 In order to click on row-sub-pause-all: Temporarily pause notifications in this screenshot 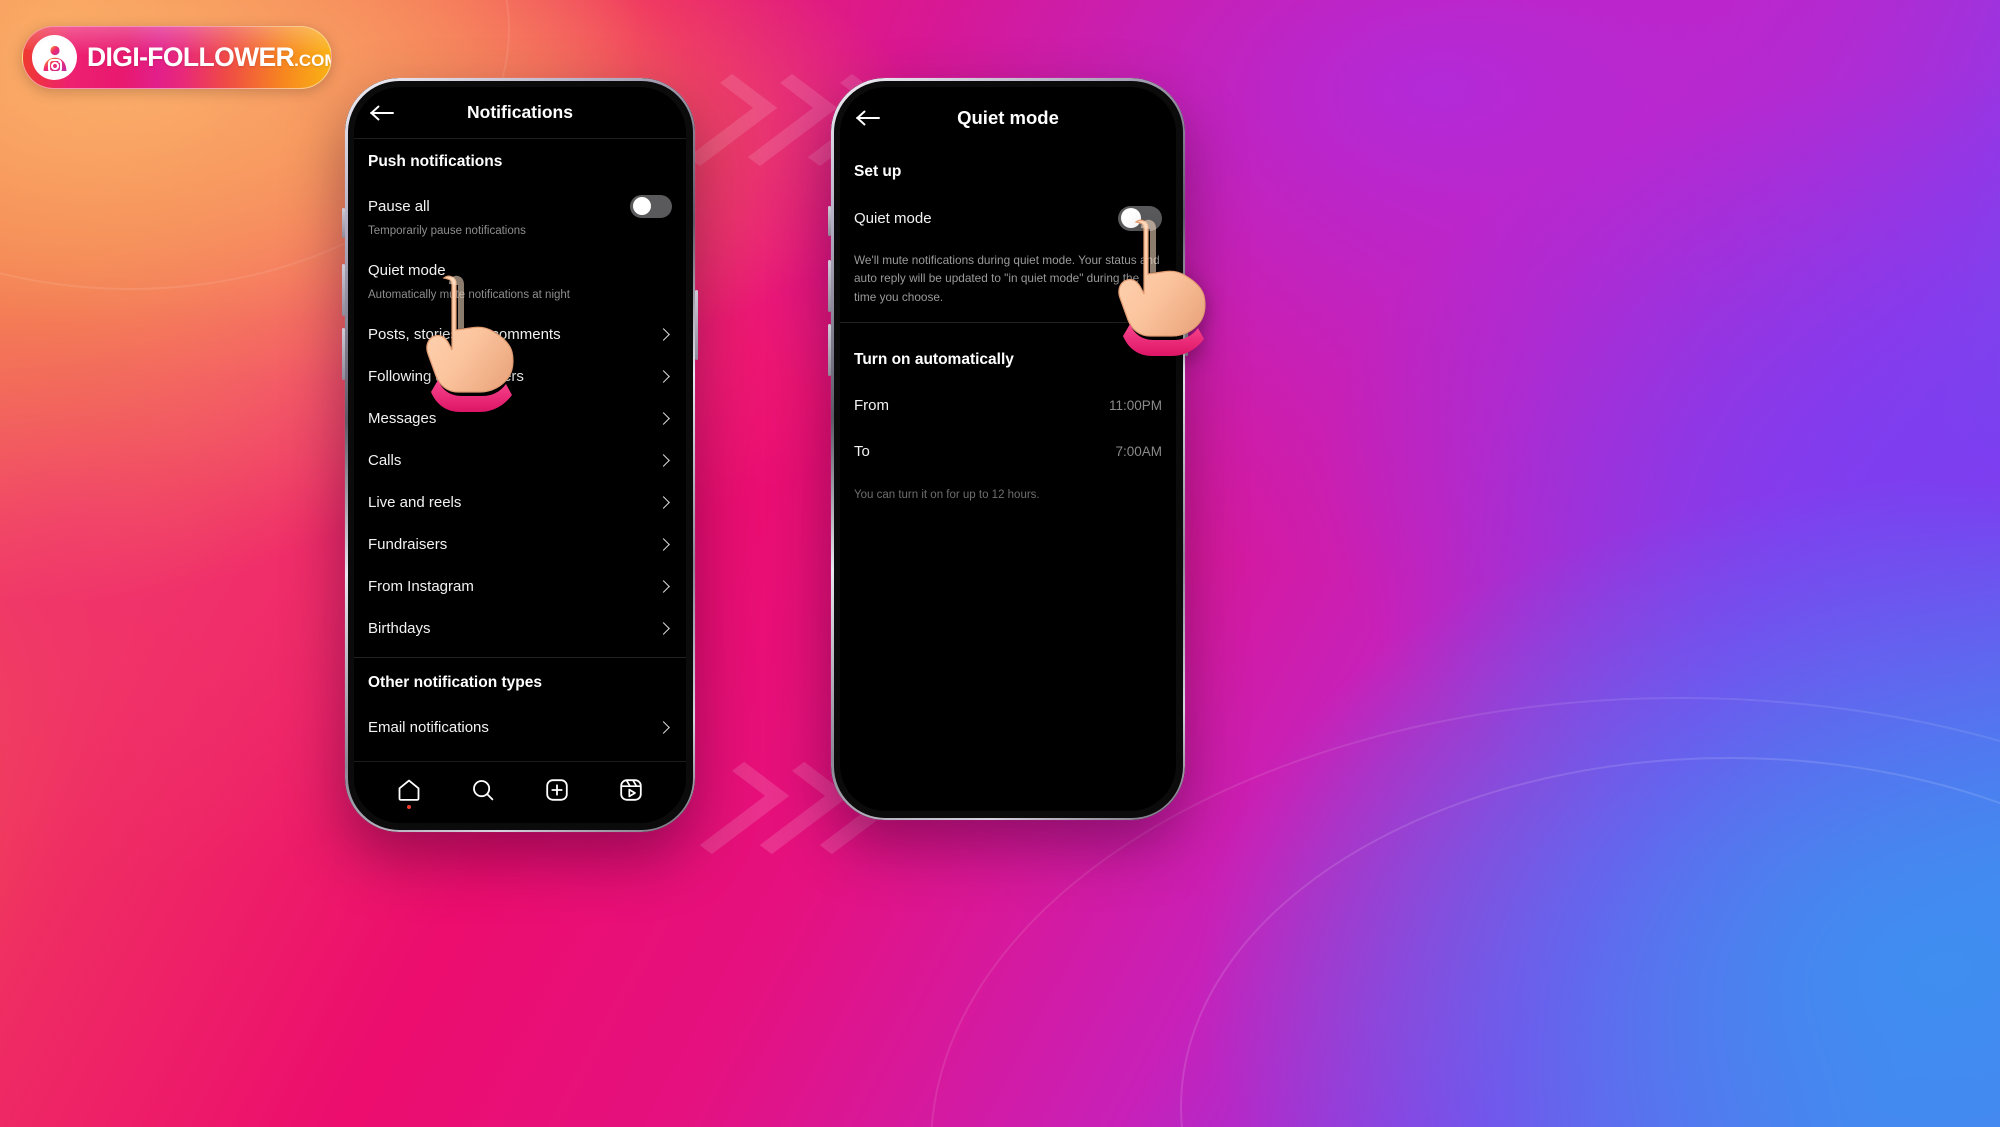, I will do `click(447, 231)`.